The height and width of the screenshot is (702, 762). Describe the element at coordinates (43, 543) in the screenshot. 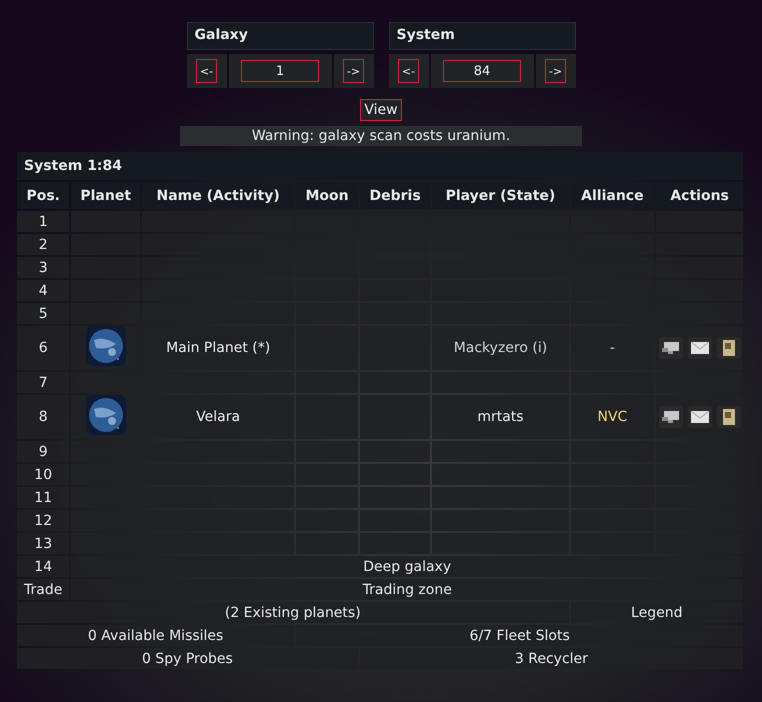

I see `table-cell: 13` at that location.